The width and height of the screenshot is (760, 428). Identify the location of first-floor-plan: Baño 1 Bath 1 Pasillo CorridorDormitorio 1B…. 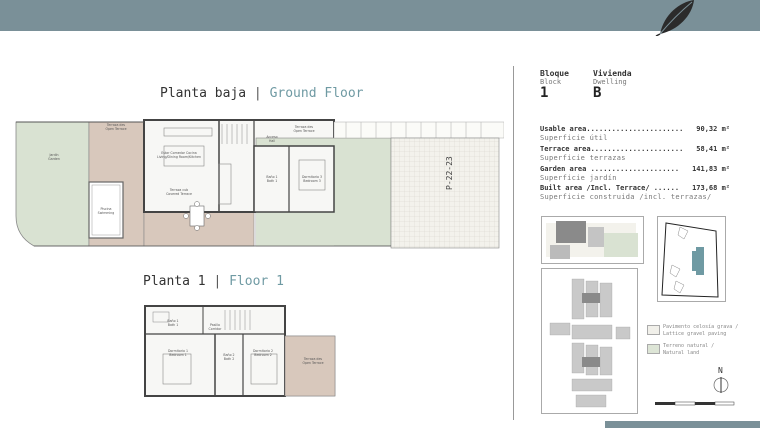
(240, 351).